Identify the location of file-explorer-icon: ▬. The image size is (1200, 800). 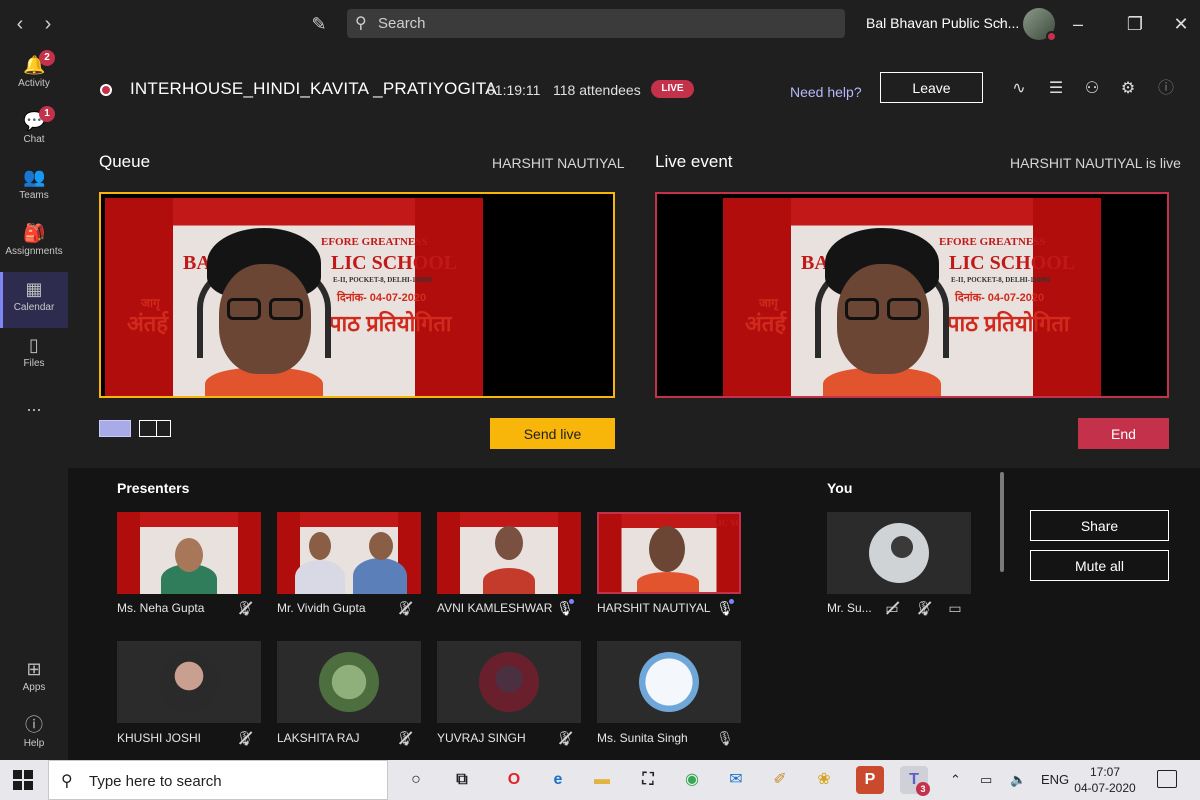
(602, 780).